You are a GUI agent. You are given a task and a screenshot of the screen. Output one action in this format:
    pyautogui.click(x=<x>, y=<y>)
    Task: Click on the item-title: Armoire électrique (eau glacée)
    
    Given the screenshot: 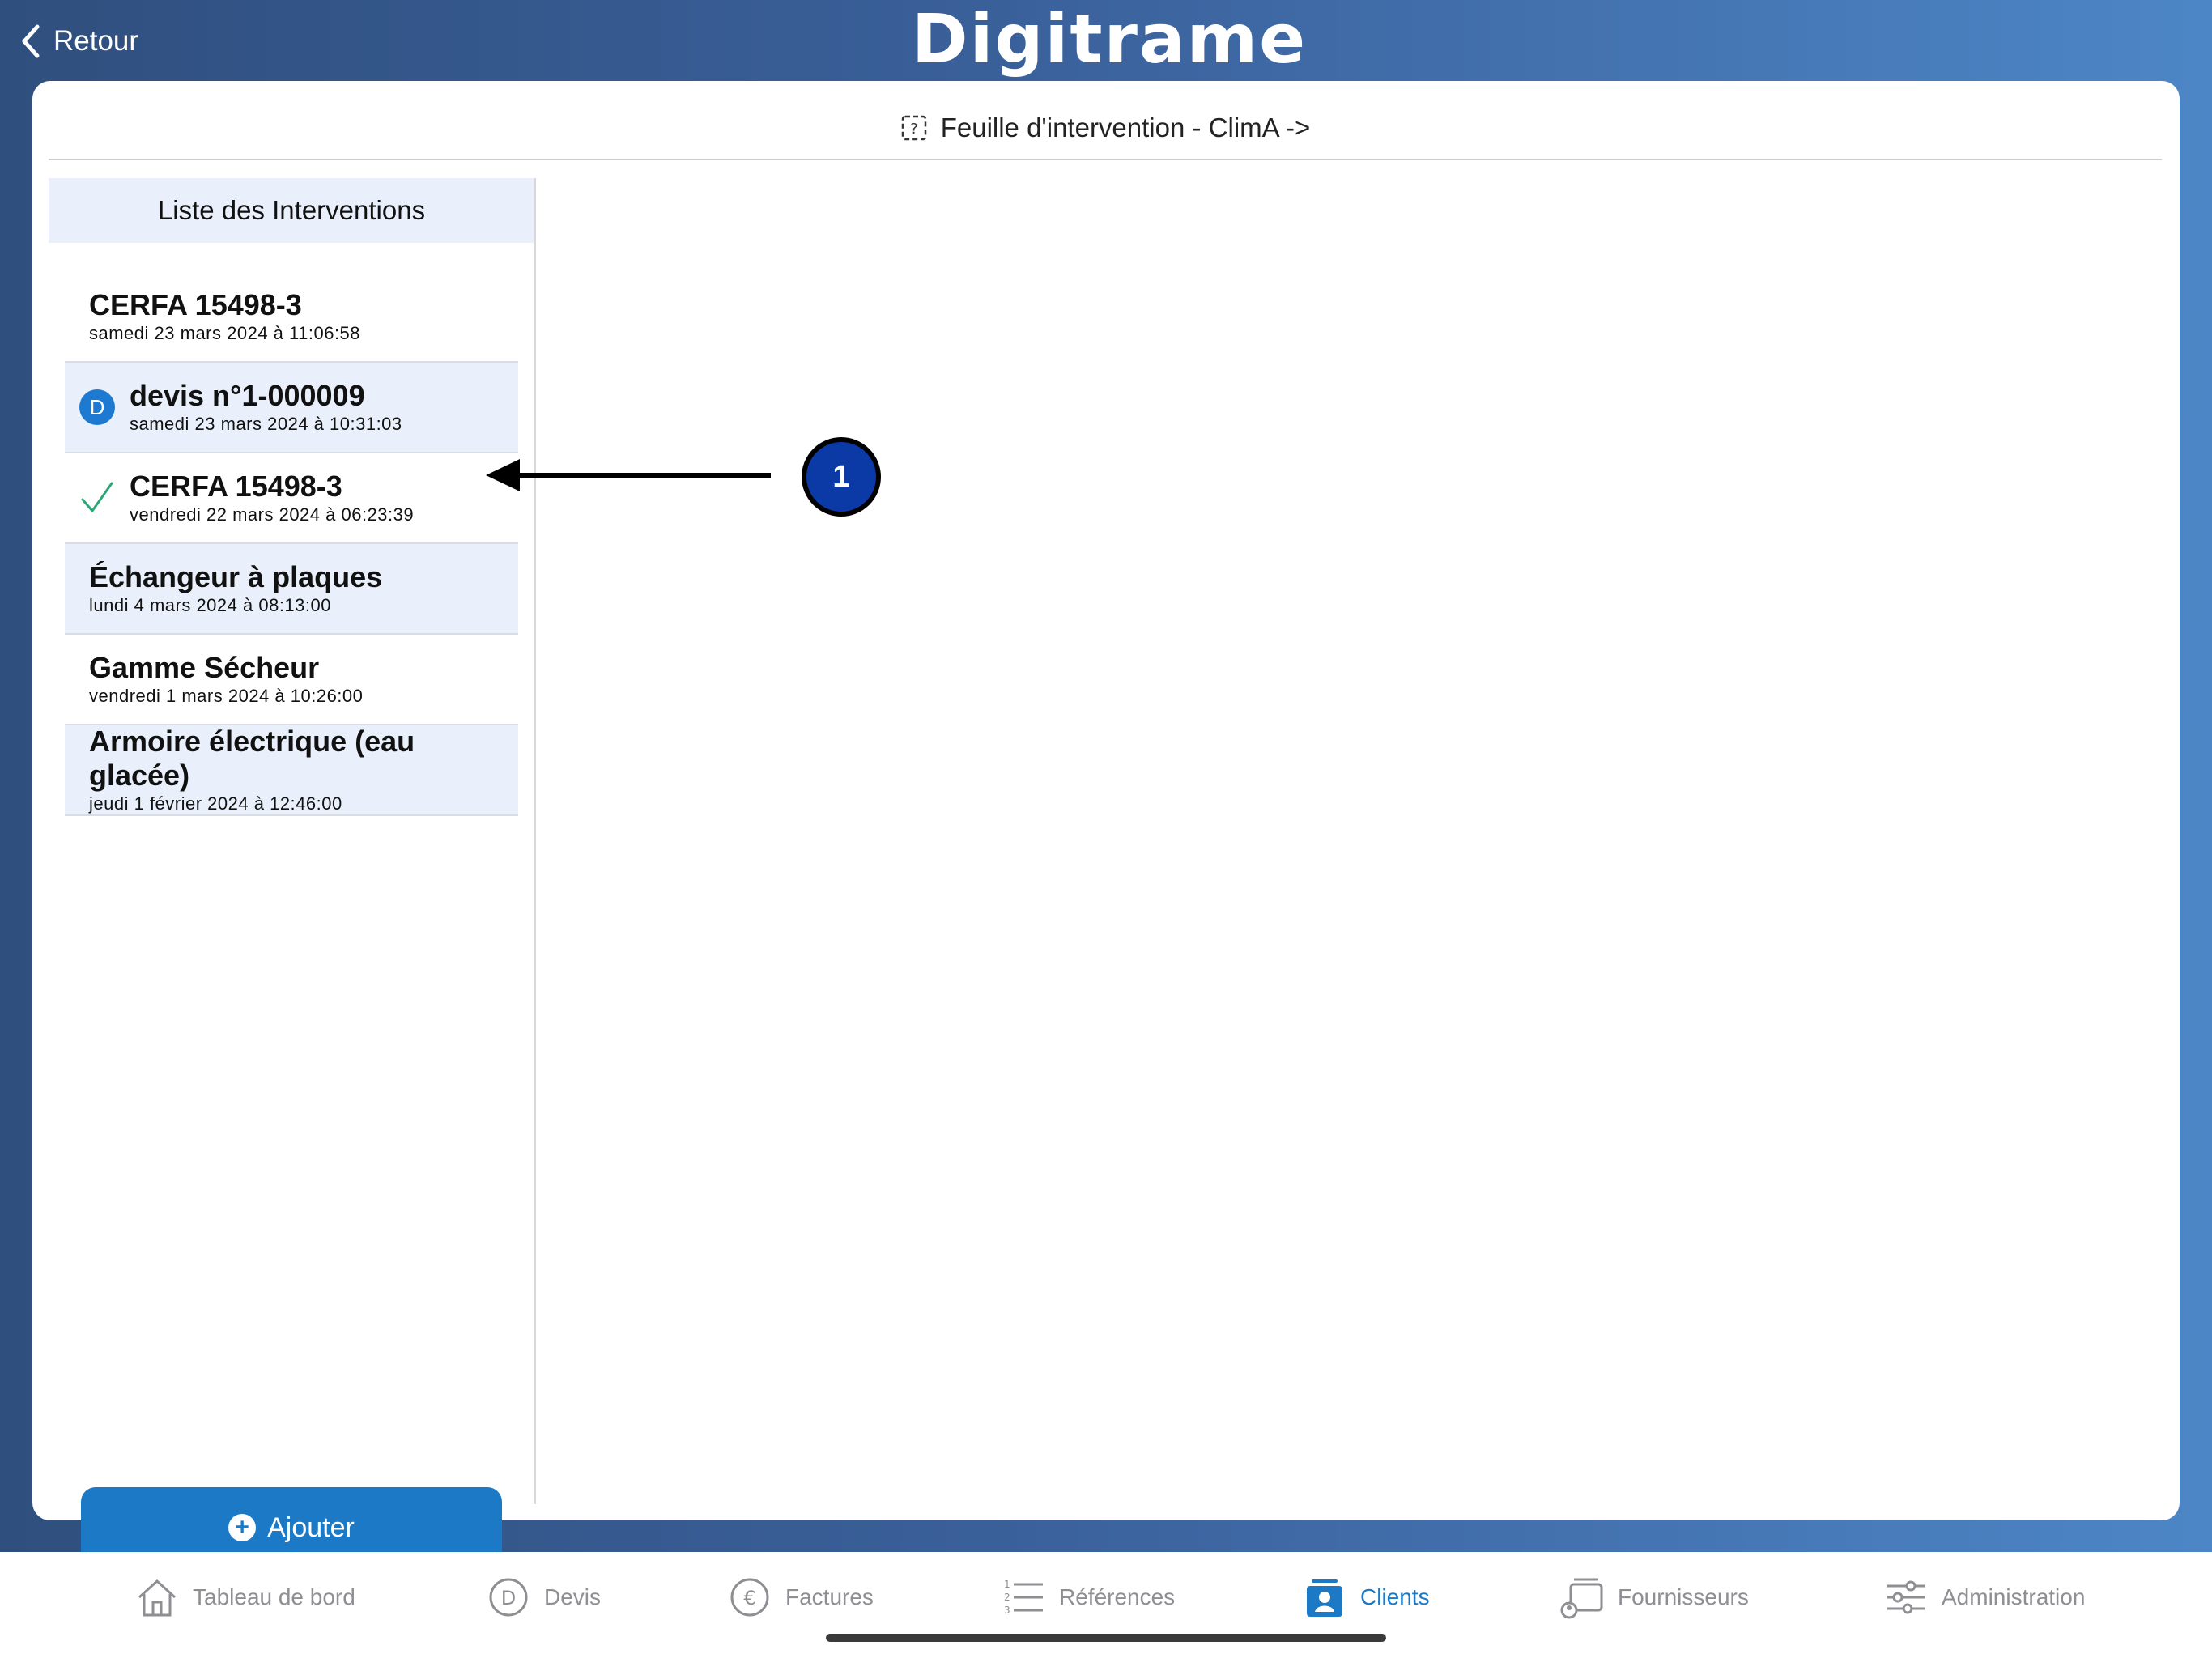 What is the action you would take?
    pyautogui.click(x=252, y=758)
    